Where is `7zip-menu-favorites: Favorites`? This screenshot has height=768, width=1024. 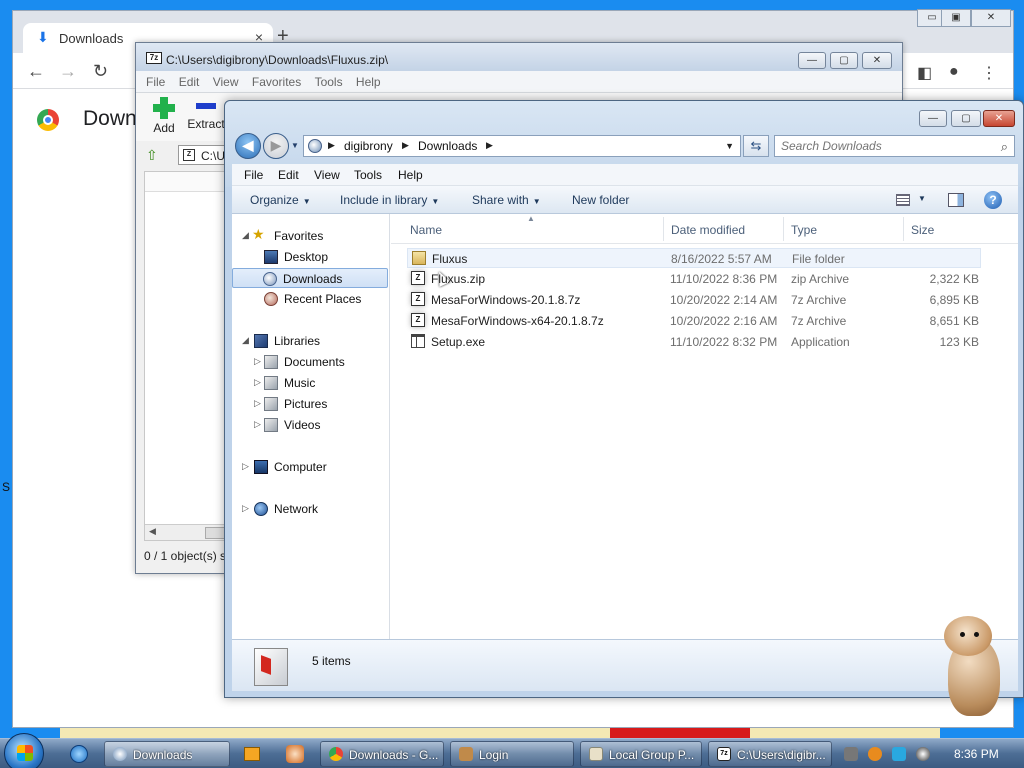 7zip-menu-favorites: Favorites is located at coordinates (276, 82).